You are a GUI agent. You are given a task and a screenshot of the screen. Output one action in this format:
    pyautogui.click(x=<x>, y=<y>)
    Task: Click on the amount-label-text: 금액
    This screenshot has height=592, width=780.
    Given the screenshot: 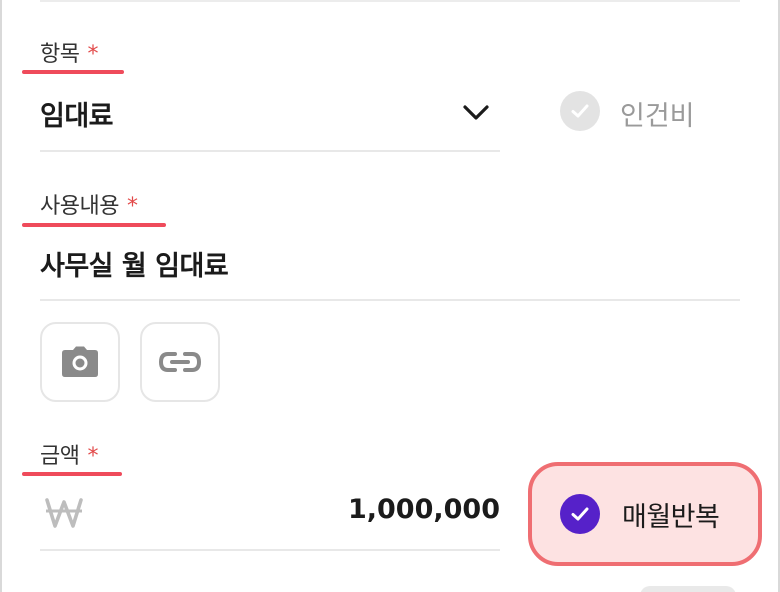 What is the action you would take?
    pyautogui.click(x=60, y=456)
    